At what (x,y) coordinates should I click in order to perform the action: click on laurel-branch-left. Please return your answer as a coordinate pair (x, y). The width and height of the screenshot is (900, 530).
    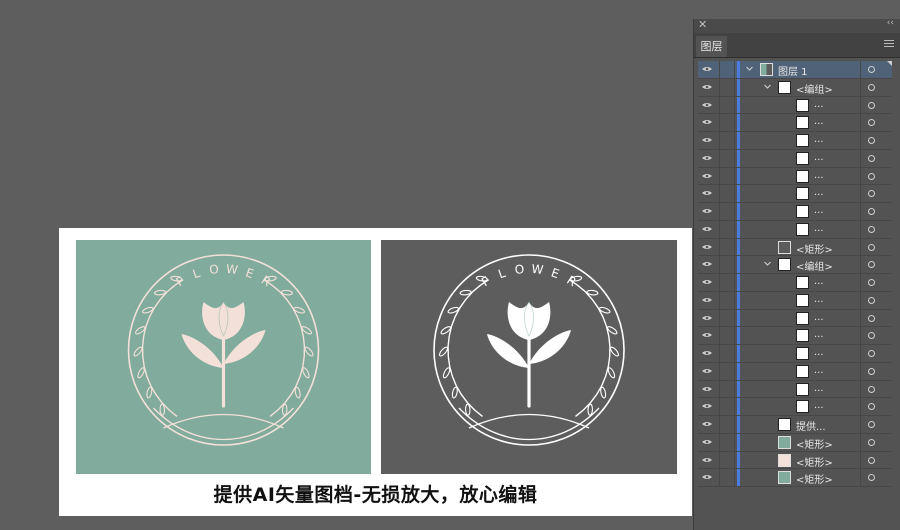
    Looking at the image, I should click on (162, 348).